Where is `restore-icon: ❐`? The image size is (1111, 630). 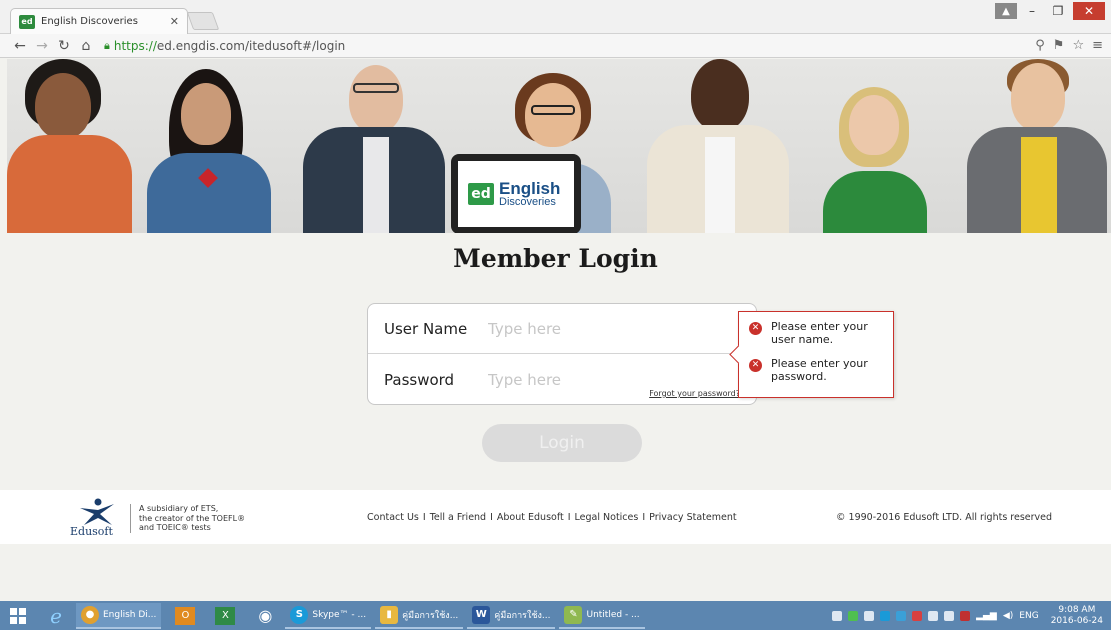 restore-icon: ❐ is located at coordinates (1058, 11).